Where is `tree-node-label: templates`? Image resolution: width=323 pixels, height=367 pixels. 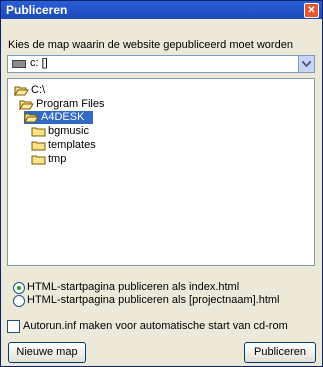 tree-node-label: templates is located at coordinates (72, 145).